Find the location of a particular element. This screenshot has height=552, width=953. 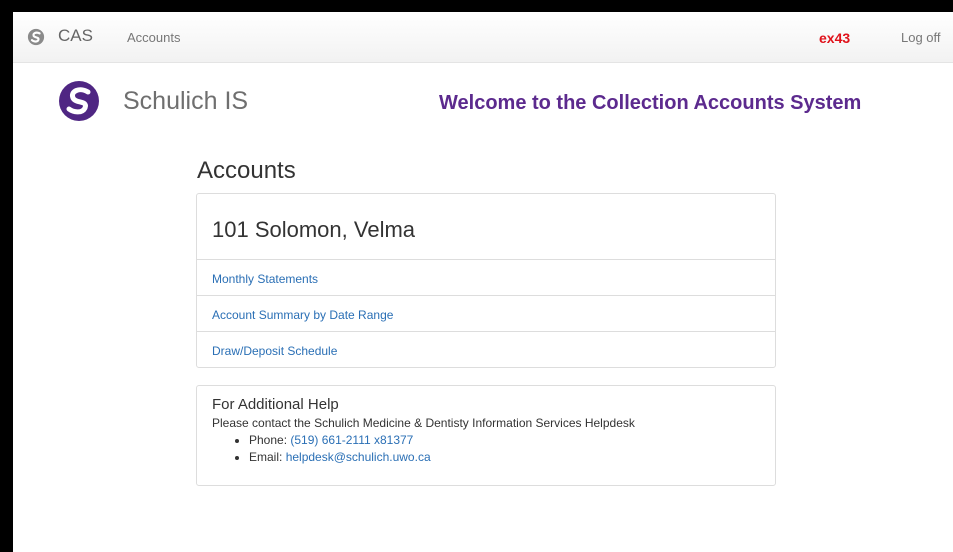

help-email-link: helpdesk@schulich.uwo.ca is located at coordinates (358, 457).